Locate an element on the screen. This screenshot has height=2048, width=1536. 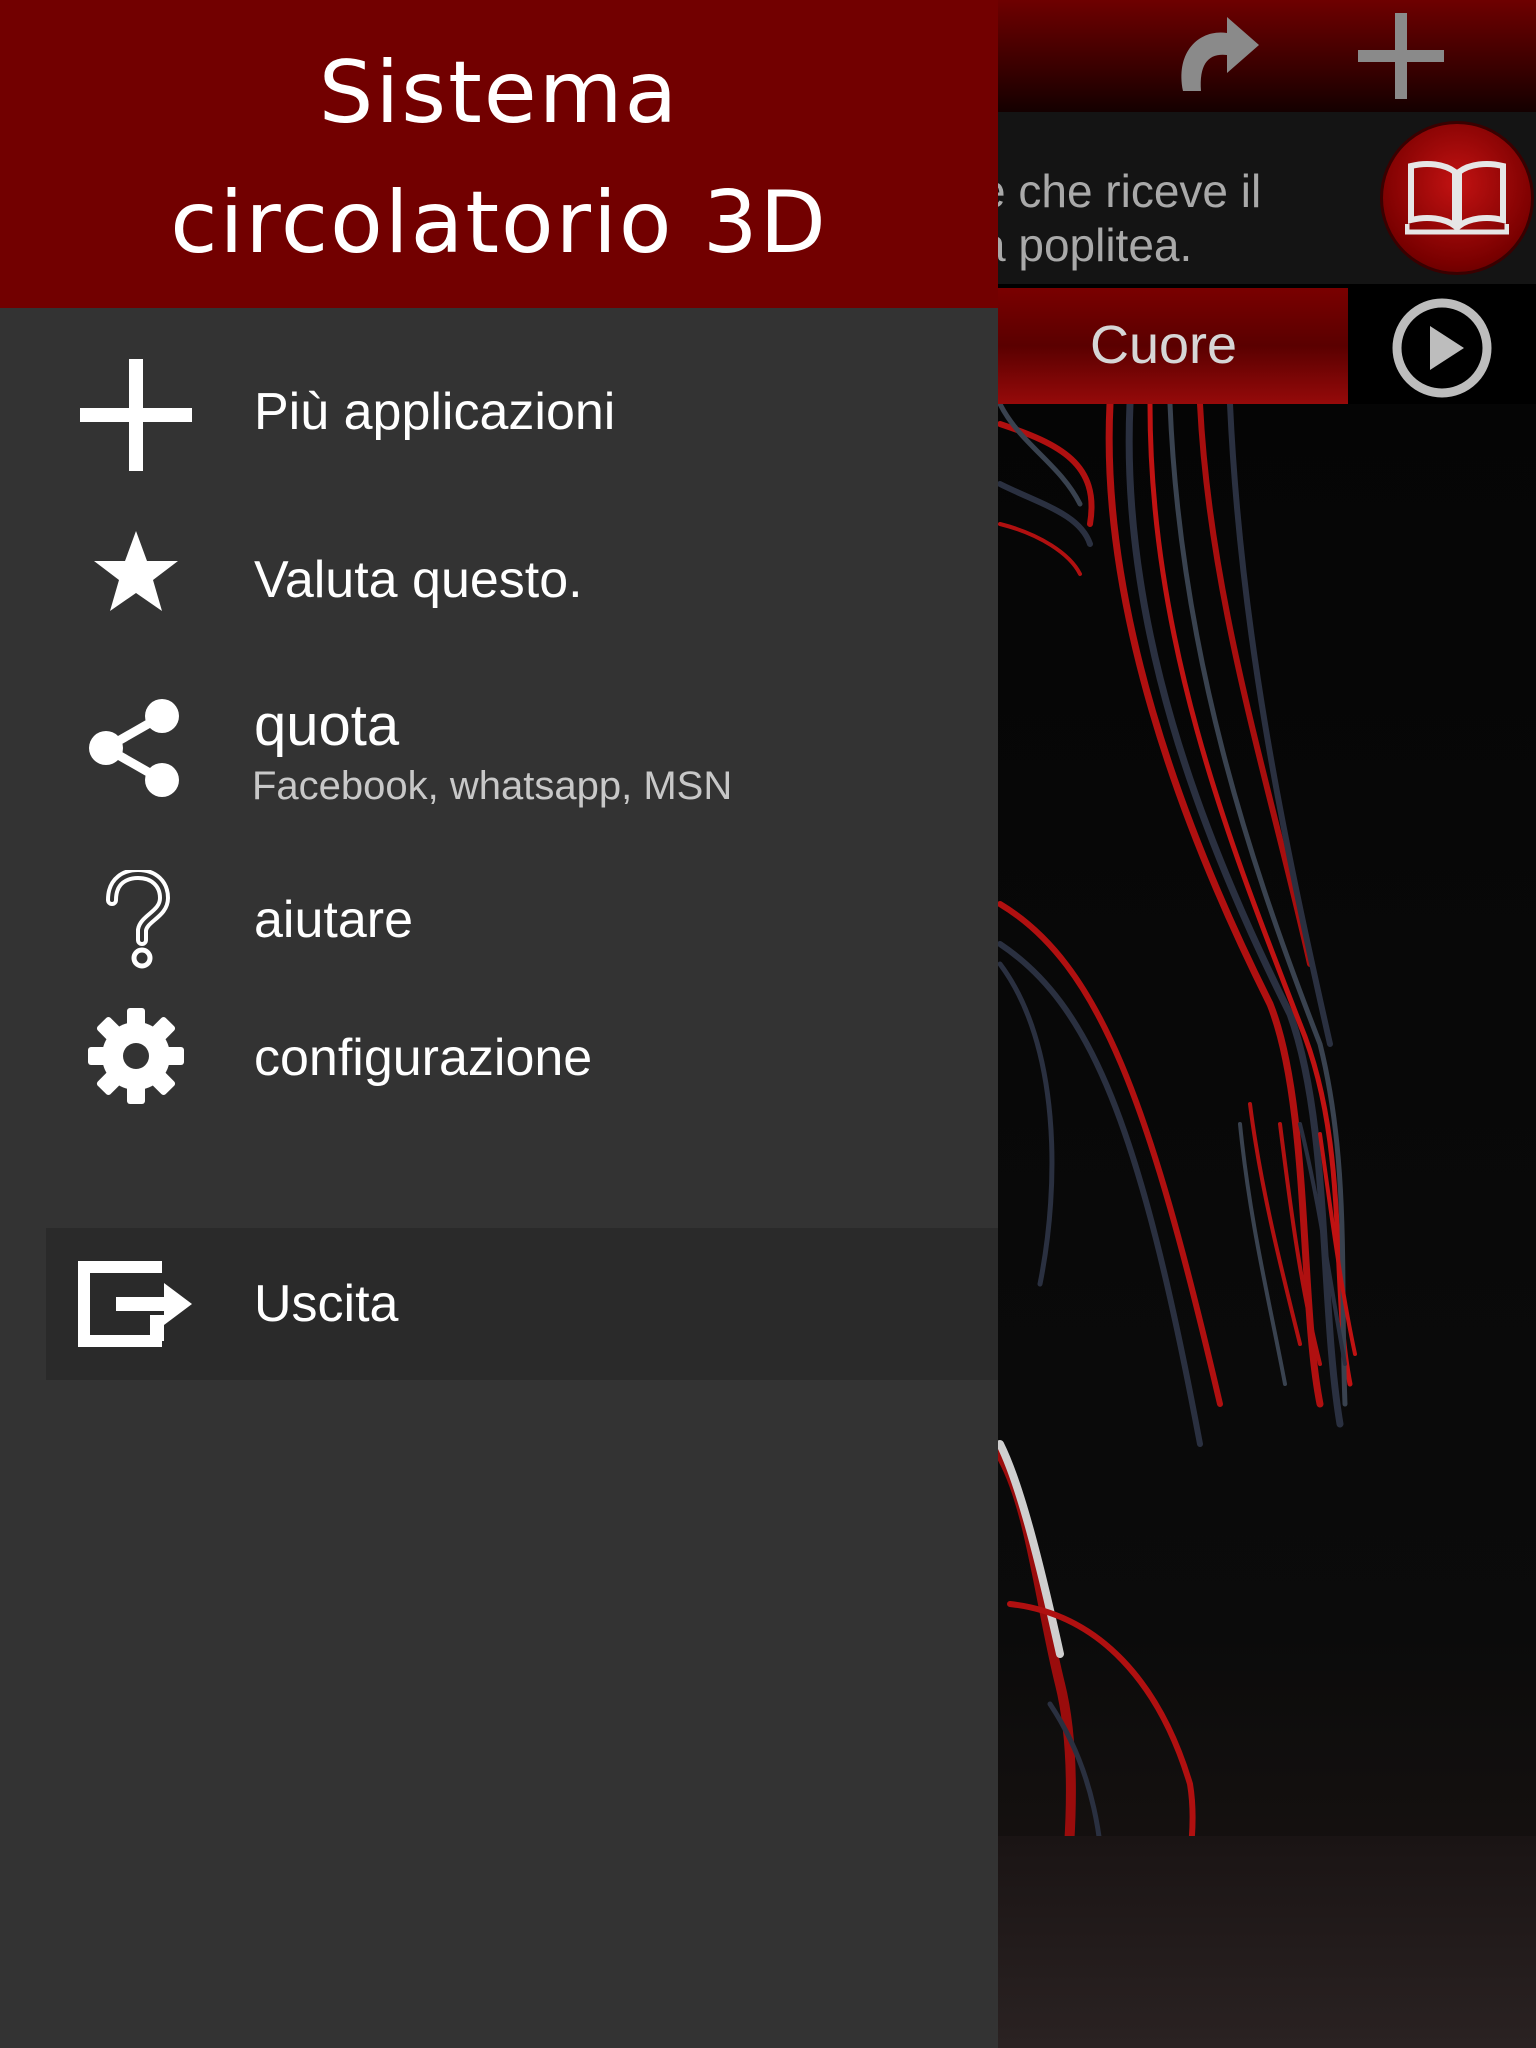
book-icon is located at coordinates (1457, 198).